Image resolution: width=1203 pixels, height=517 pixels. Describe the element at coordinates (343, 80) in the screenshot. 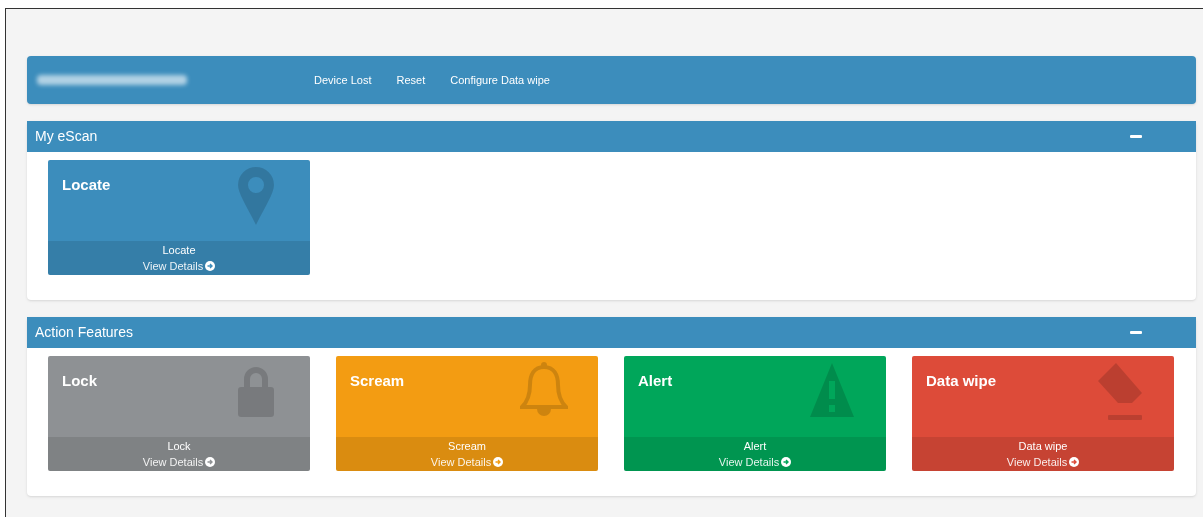

I see `nav-link: Device Lost` at that location.